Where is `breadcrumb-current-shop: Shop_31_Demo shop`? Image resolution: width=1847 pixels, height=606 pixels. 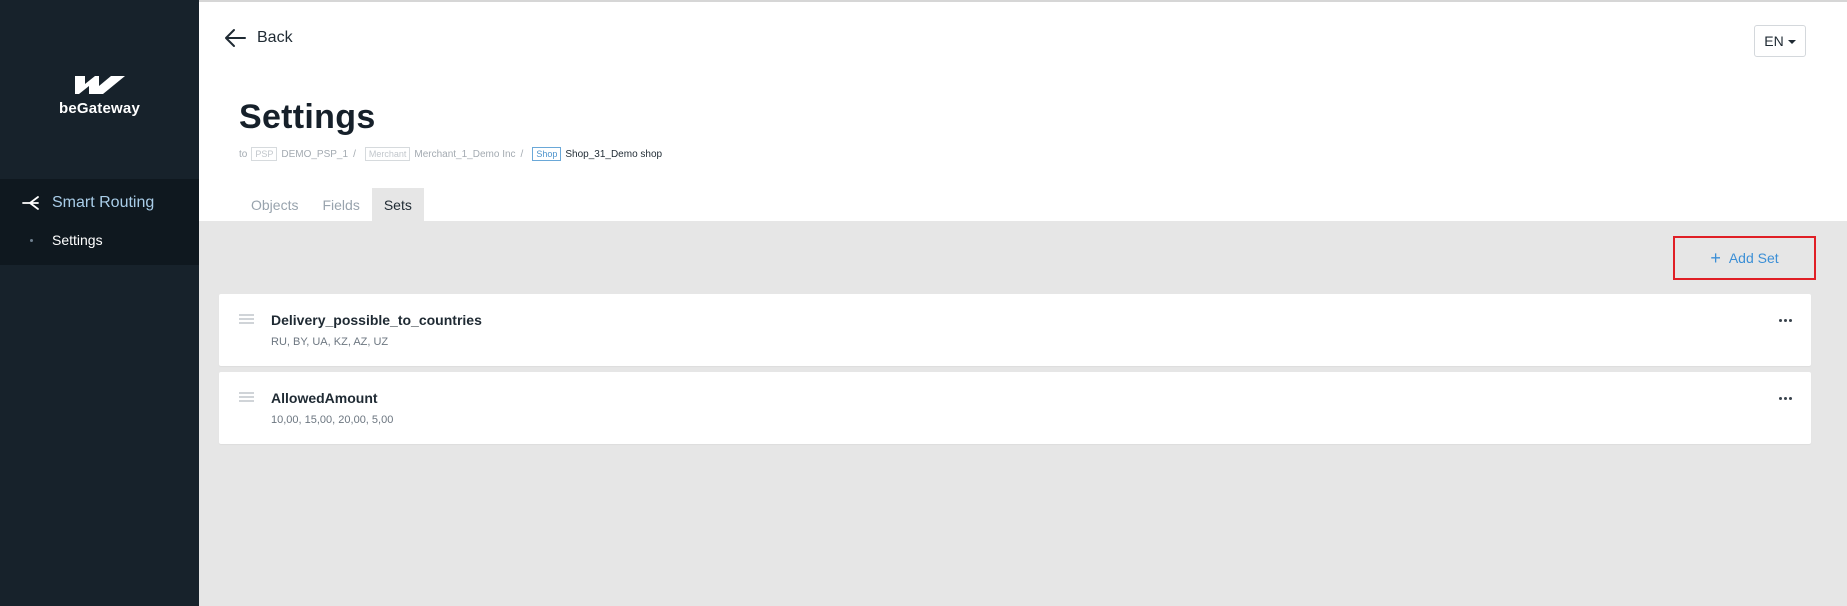 breadcrumb-current-shop: Shop_31_Demo shop is located at coordinates (614, 154).